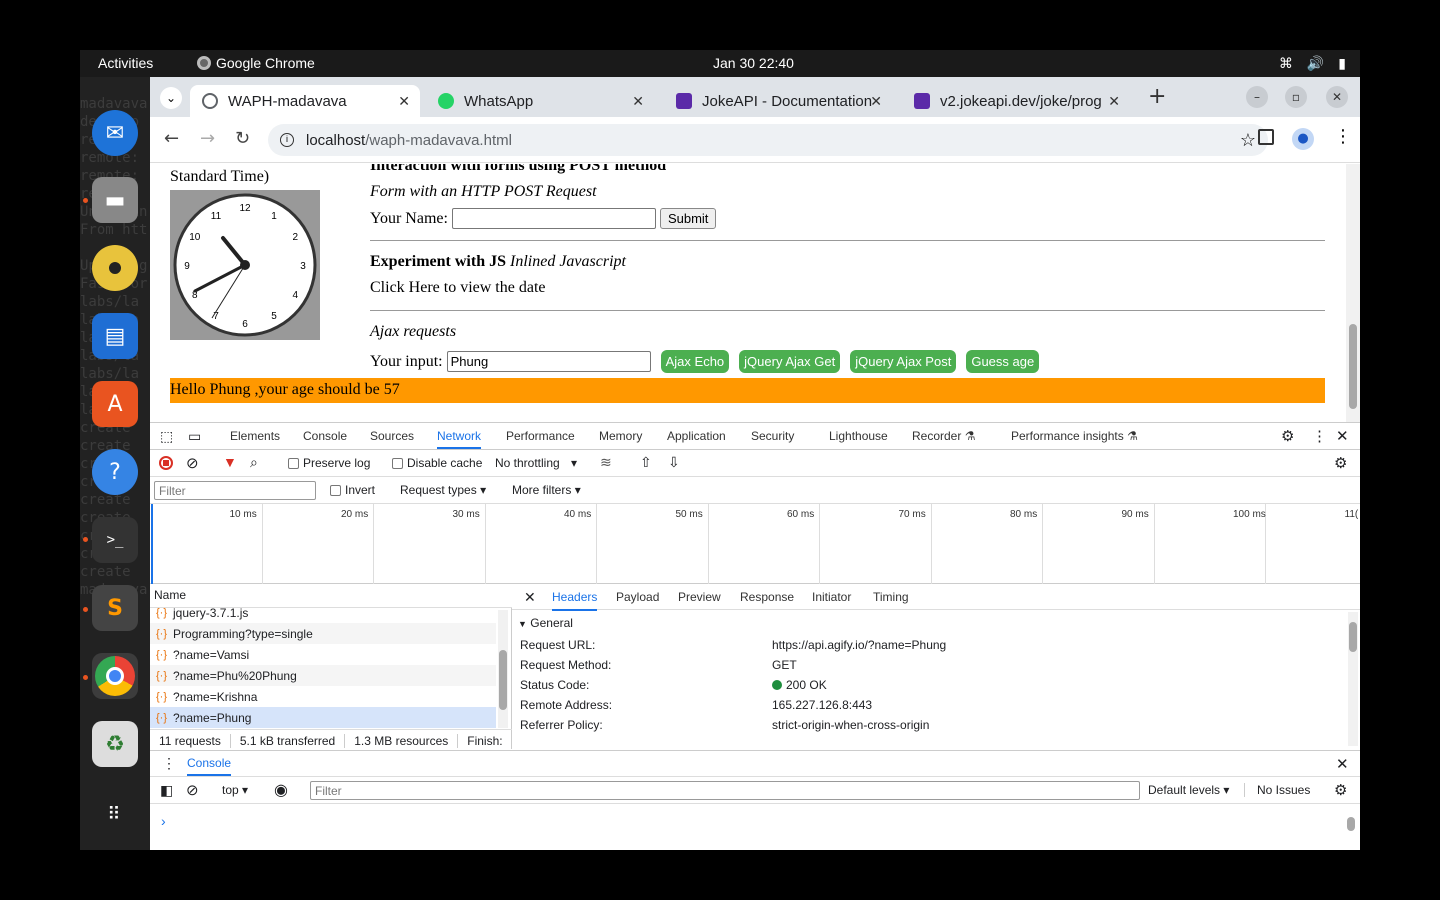 Image resolution: width=1440 pixels, height=900 pixels. What do you see at coordinates (115, 608) in the screenshot?
I see `sublime-text-icon: S` at bounding box center [115, 608].